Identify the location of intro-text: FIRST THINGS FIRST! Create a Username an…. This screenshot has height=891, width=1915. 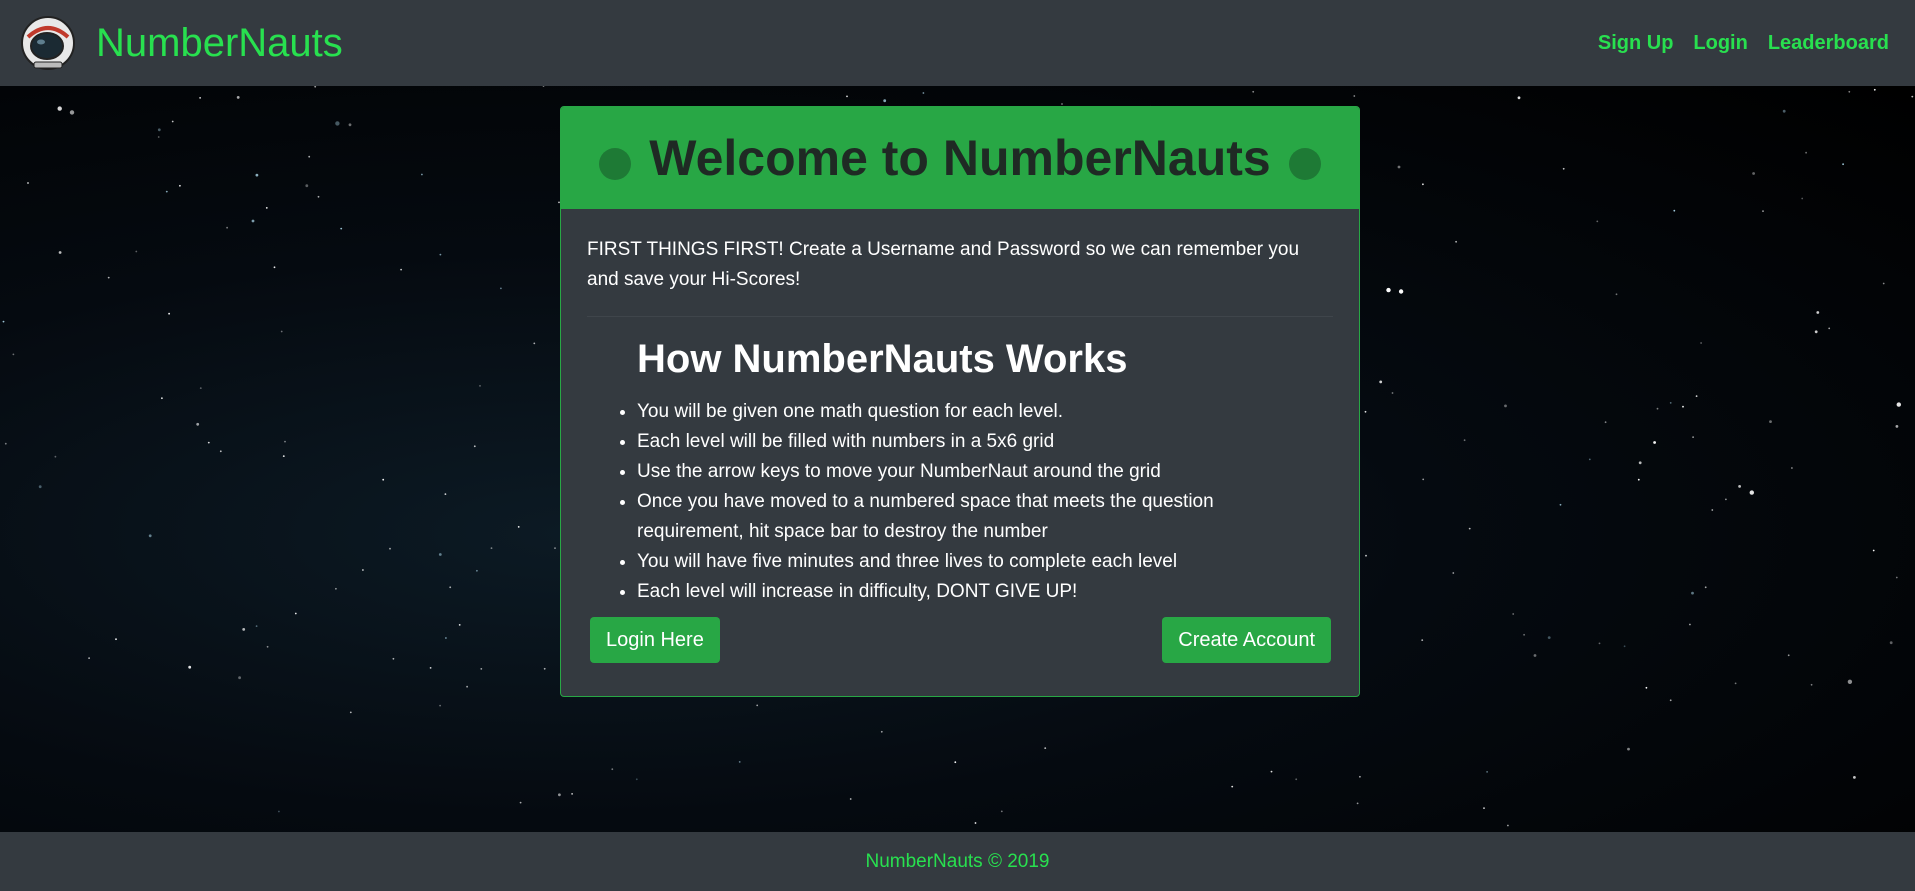
(943, 264).